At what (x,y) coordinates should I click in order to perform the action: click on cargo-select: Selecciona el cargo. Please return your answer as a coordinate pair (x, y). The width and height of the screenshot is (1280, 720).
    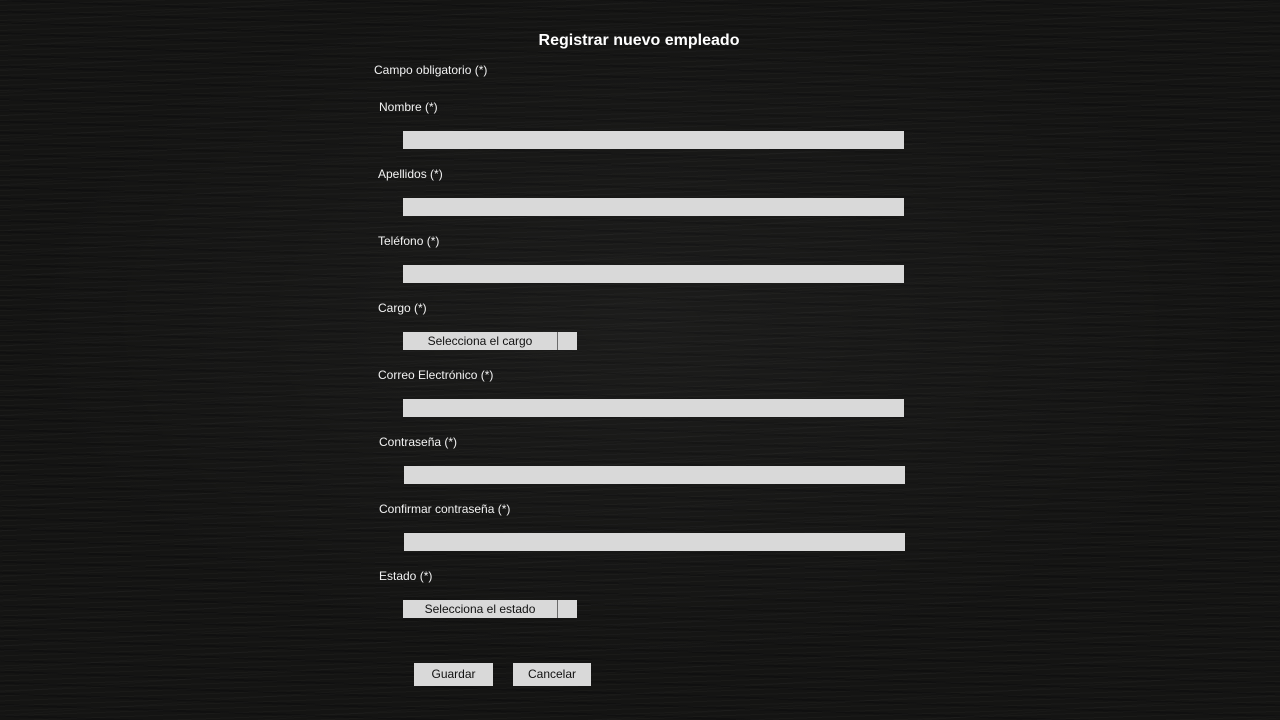
    Looking at the image, I should click on (490, 341).